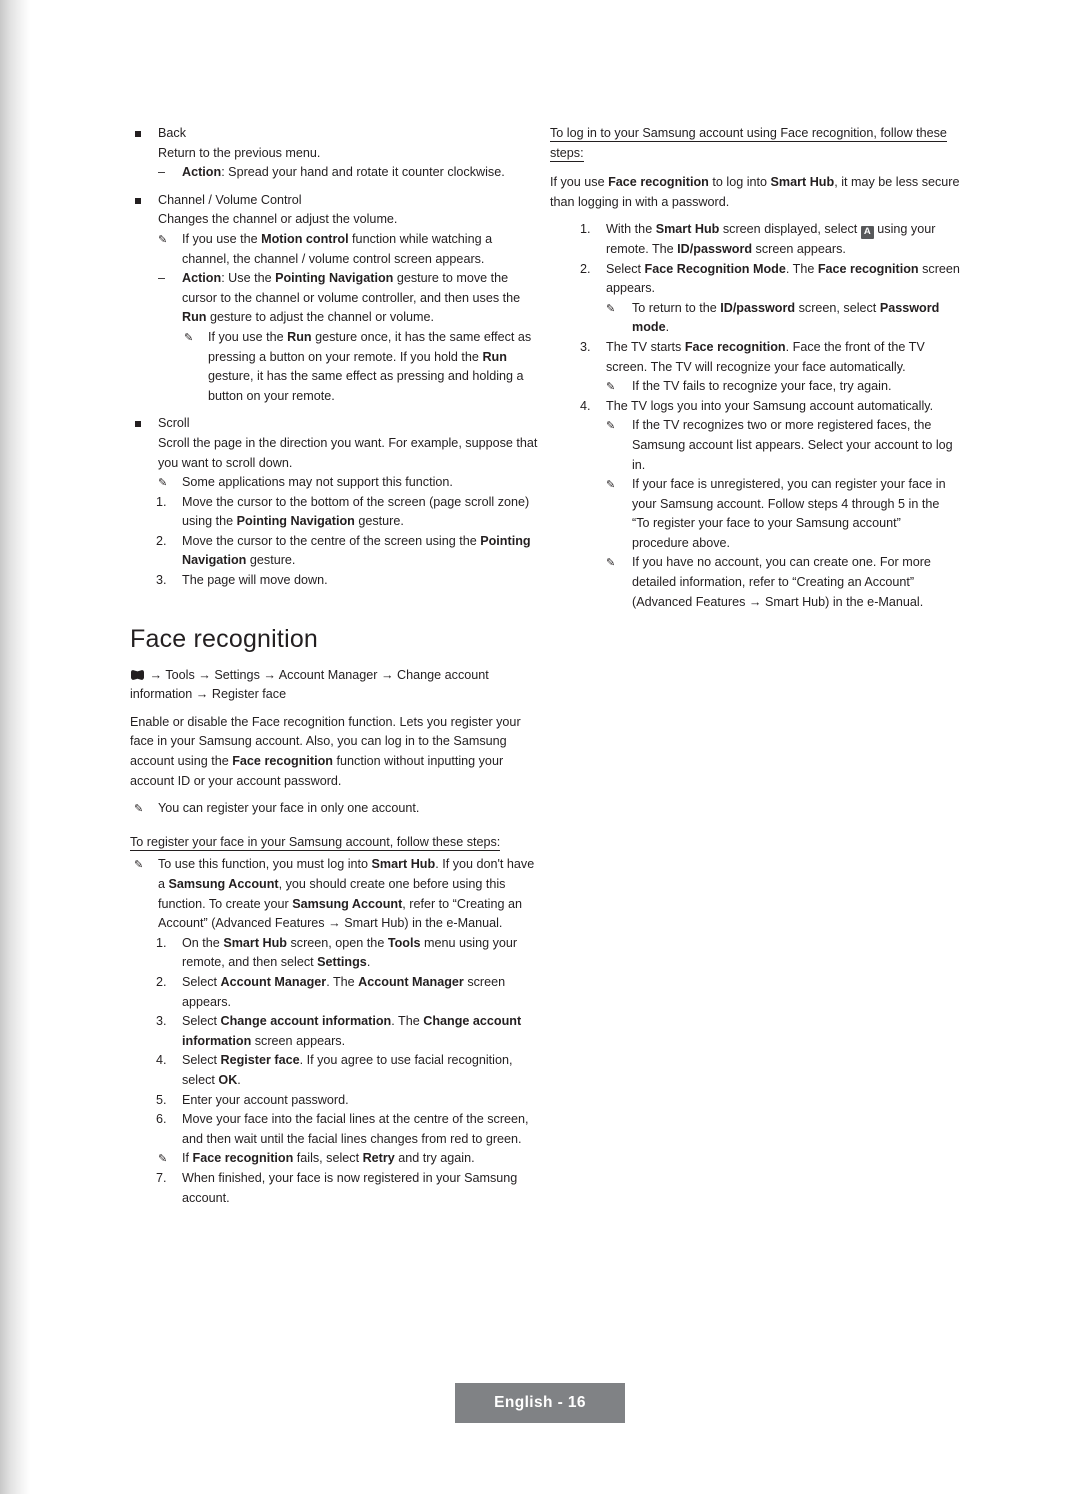  What do you see at coordinates (174, 423) in the screenshot?
I see `heading-scroll-label: Scroll` at bounding box center [174, 423].